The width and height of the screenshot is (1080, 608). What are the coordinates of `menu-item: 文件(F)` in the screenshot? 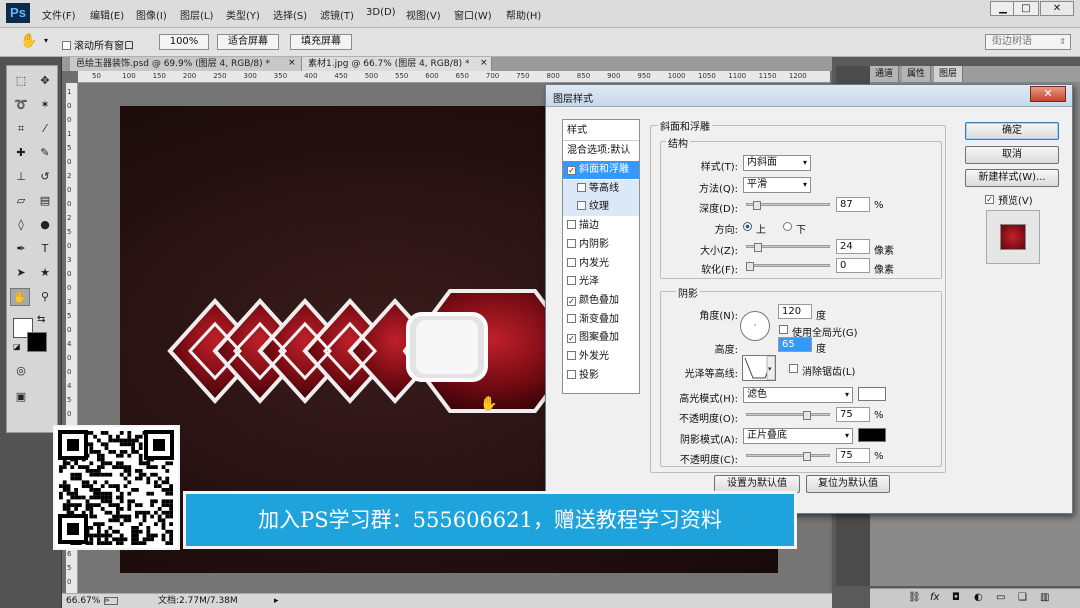 It's located at (59, 14).